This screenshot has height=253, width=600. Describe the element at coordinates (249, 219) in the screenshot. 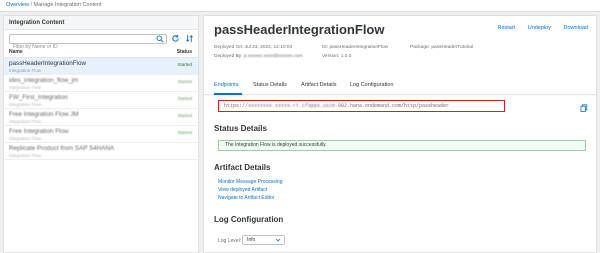

I see `log-configuration-title: Log Configuration` at that location.